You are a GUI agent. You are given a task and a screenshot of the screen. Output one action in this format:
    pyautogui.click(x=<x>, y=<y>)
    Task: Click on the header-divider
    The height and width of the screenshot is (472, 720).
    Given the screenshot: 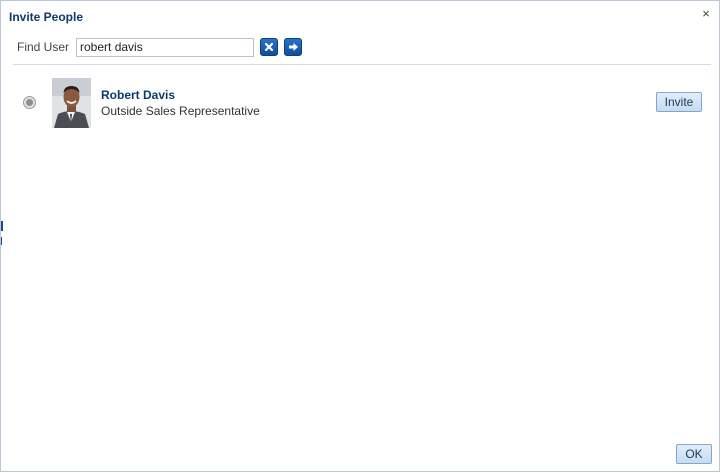 What is the action you would take?
    pyautogui.click(x=362, y=64)
    